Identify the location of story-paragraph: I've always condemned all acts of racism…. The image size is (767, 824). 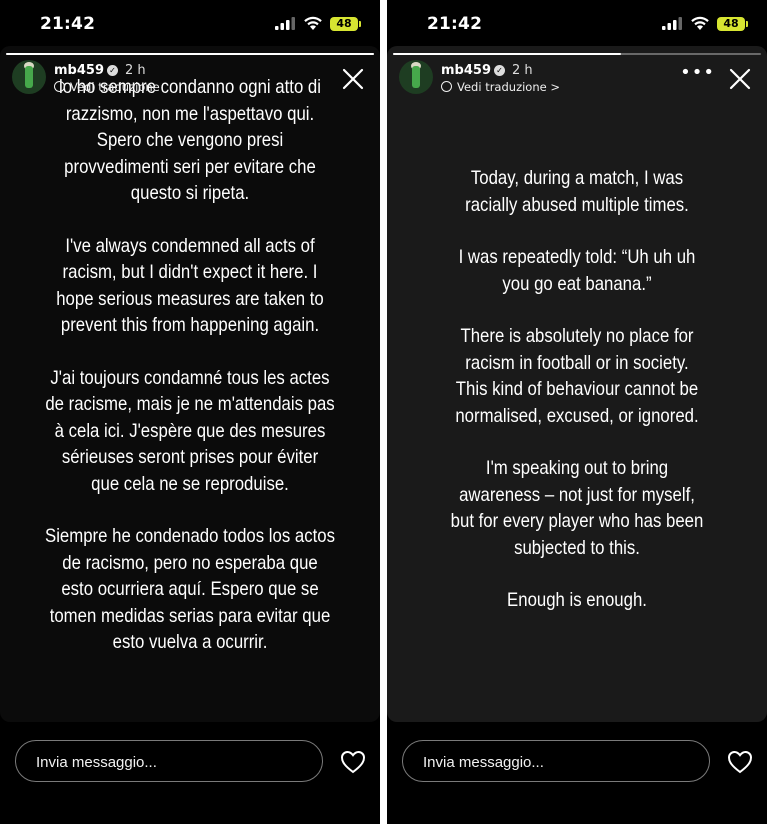
(190, 285).